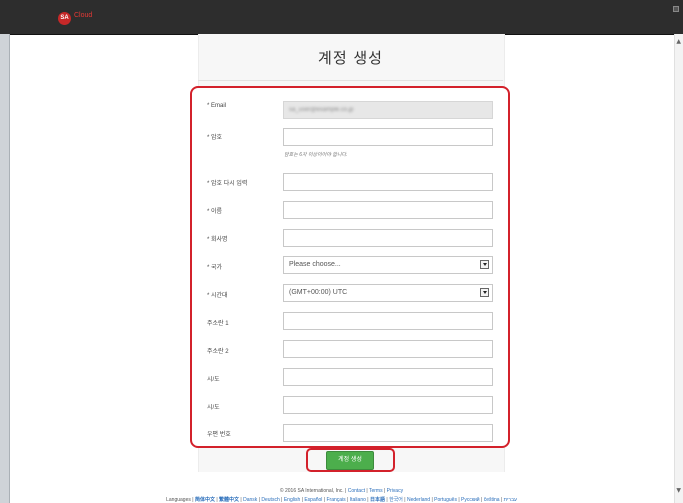 This screenshot has height=503, width=683. What do you see at coordinates (509, 500) in the screenshot?
I see `language-link: עברית` at bounding box center [509, 500].